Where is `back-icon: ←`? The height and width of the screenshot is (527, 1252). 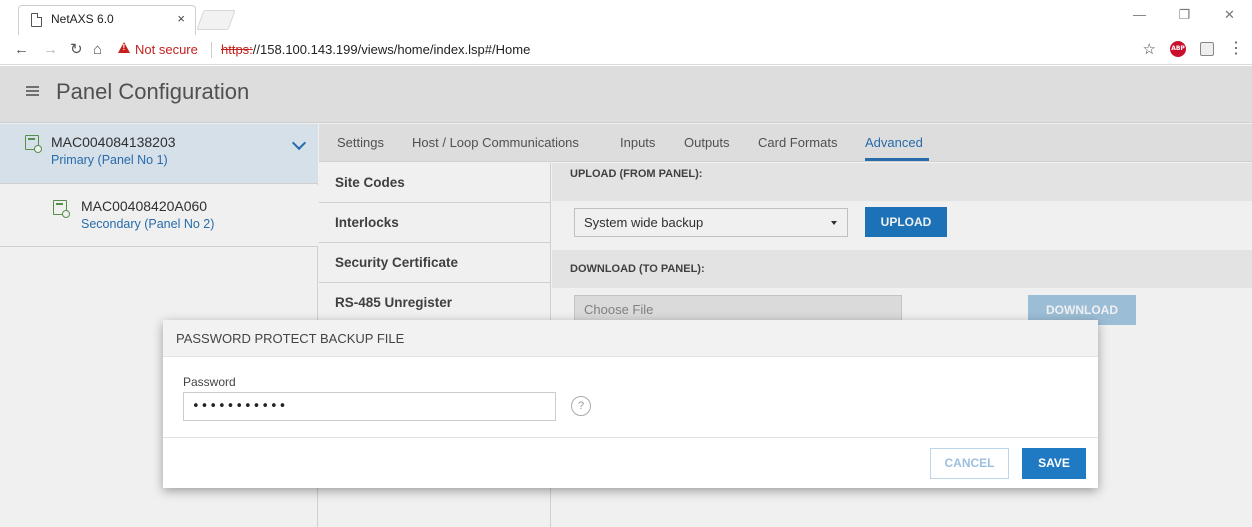
back-icon: ← is located at coordinates (21, 50).